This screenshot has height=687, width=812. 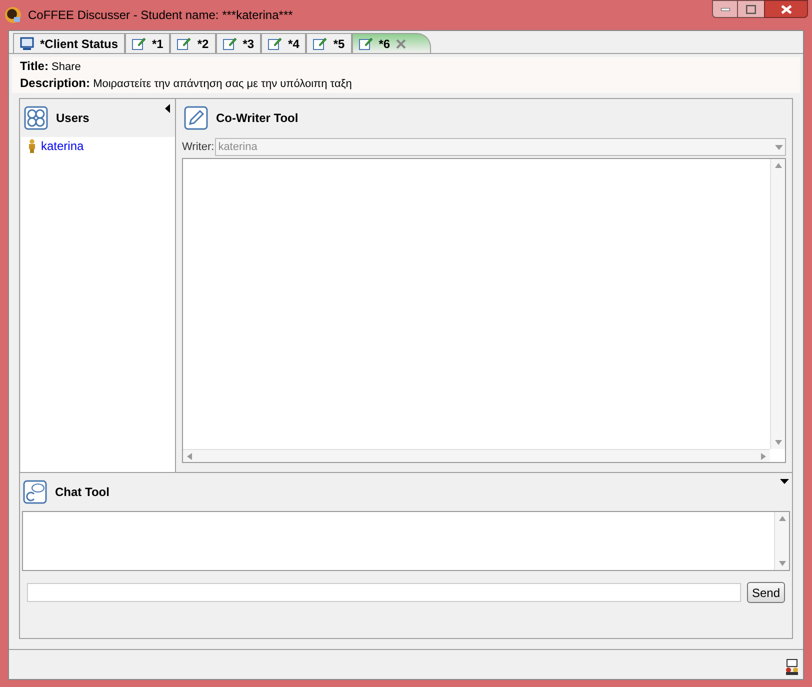 What do you see at coordinates (257, 118) in the screenshot?
I see `cowriter-title: Co-Writer Tool` at bounding box center [257, 118].